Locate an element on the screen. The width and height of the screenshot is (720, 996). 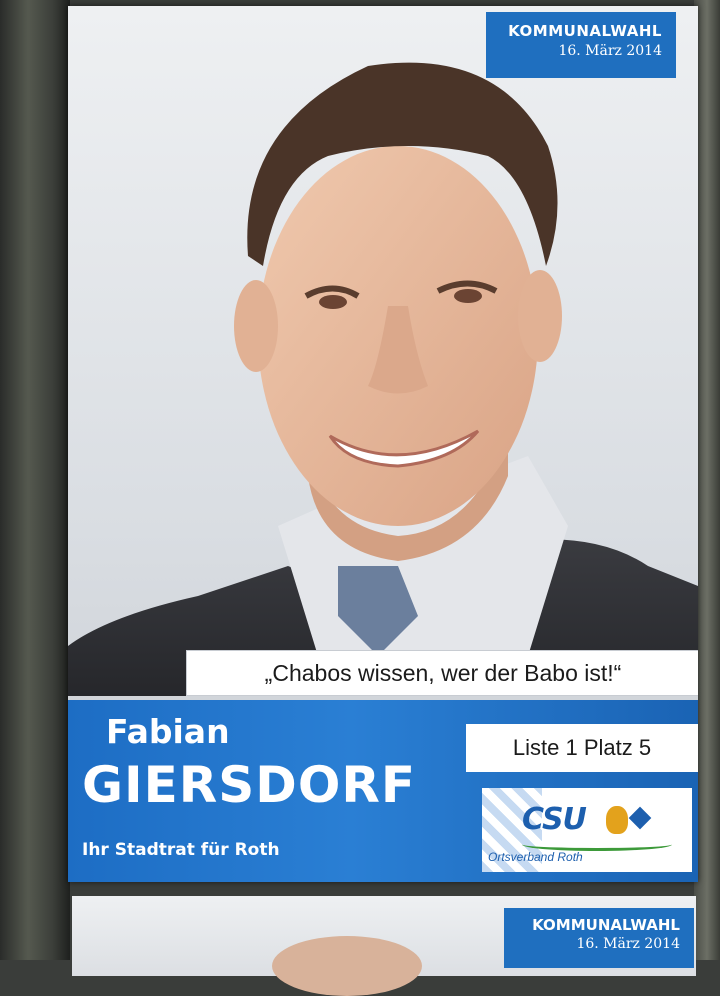
next-election-badge: KOMMUNALWAHL 16. März 2014 is located at coordinates (599, 938).